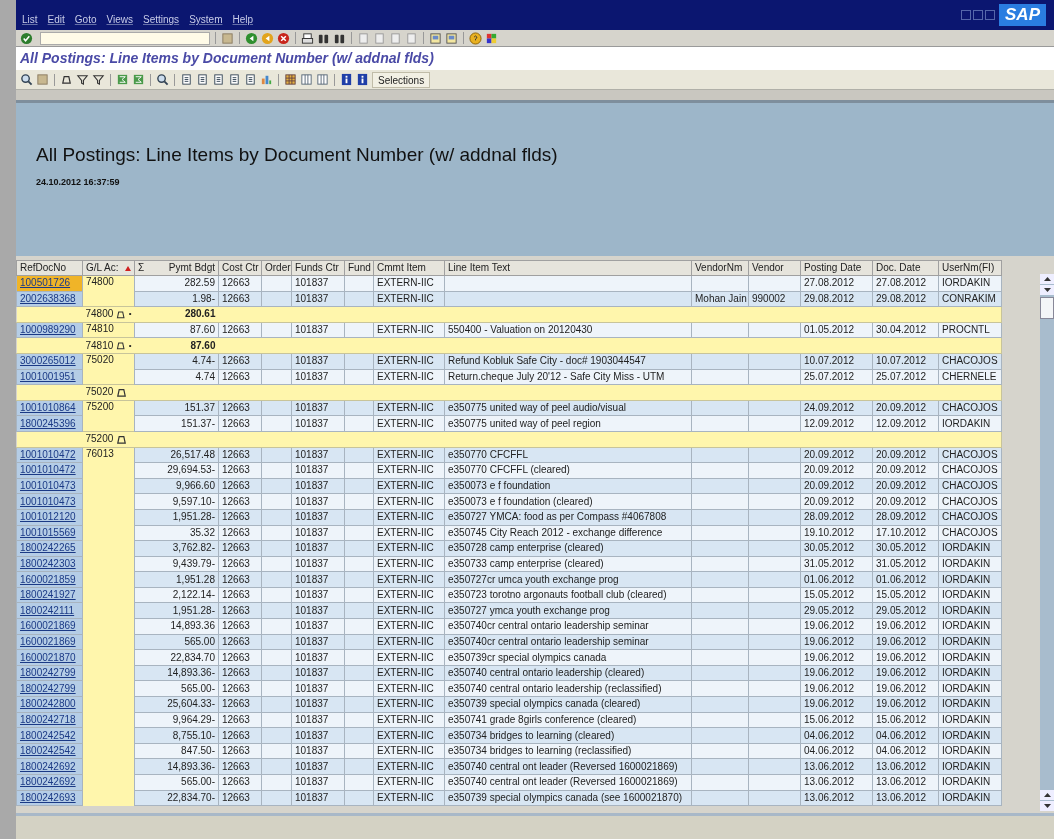  Describe the element at coordinates (970, 268) in the screenshot. I see `column-header: UserNm(FI)` at that location.